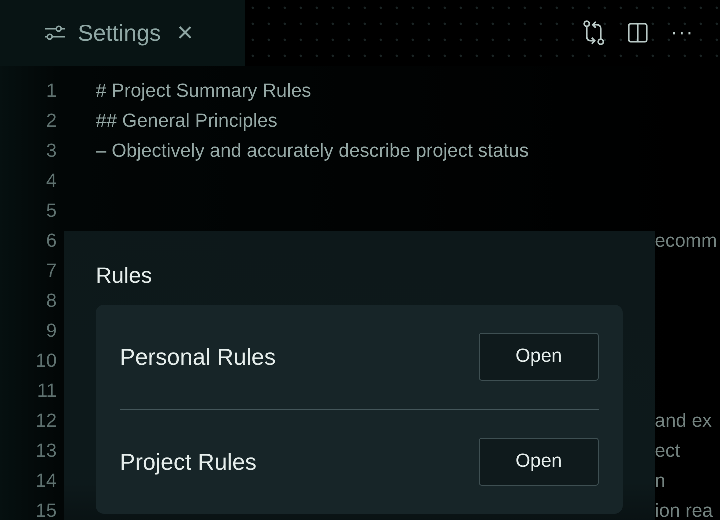  What do you see at coordinates (51, 92) in the screenshot?
I see `line-number: 1` at bounding box center [51, 92].